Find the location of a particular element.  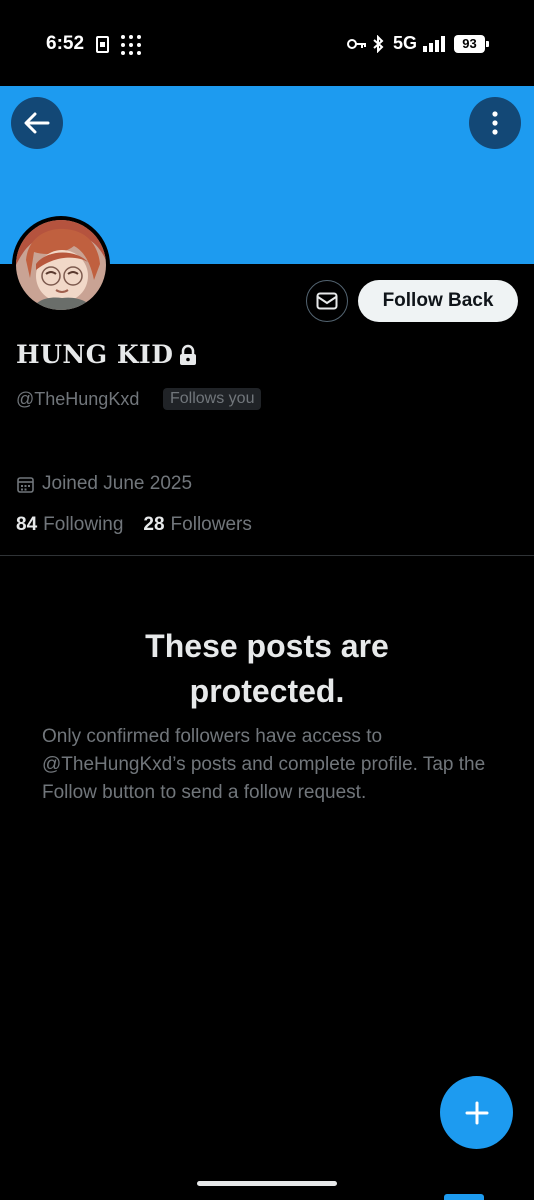

followers-stat: 28 Followers is located at coordinates (197, 525).